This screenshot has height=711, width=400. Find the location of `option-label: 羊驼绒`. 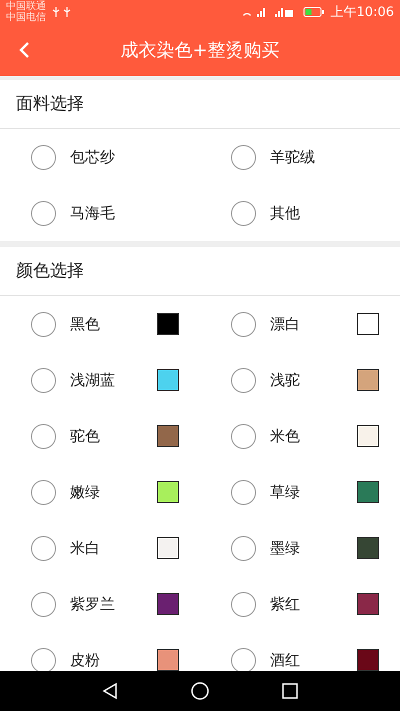

option-label: 羊驼绒 is located at coordinates (293, 157).